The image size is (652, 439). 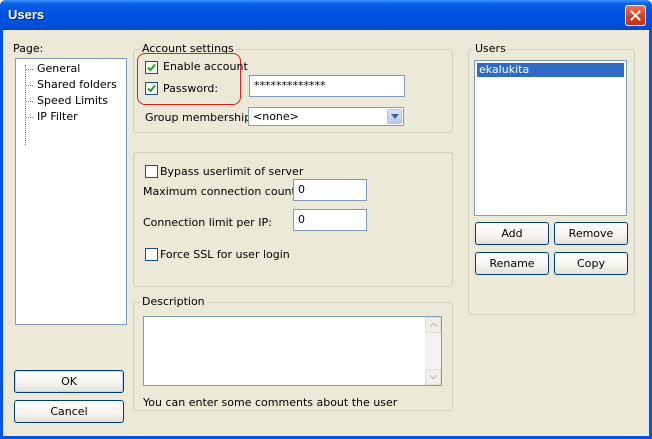 I want to click on bypass-userlimit-label: Bypass userlimit of server, so click(x=232, y=171).